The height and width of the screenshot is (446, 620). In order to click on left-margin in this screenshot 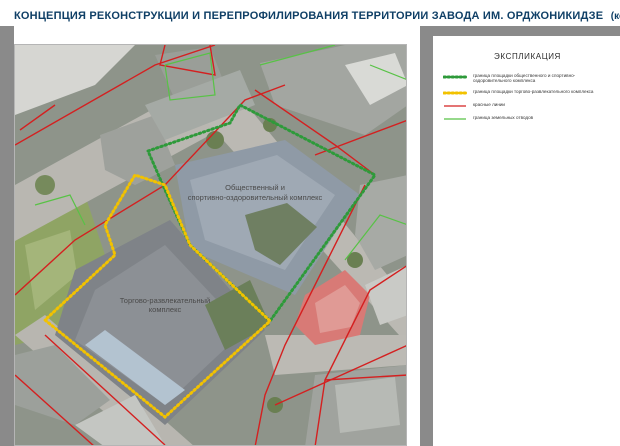, I will do `click(7, 236)`.